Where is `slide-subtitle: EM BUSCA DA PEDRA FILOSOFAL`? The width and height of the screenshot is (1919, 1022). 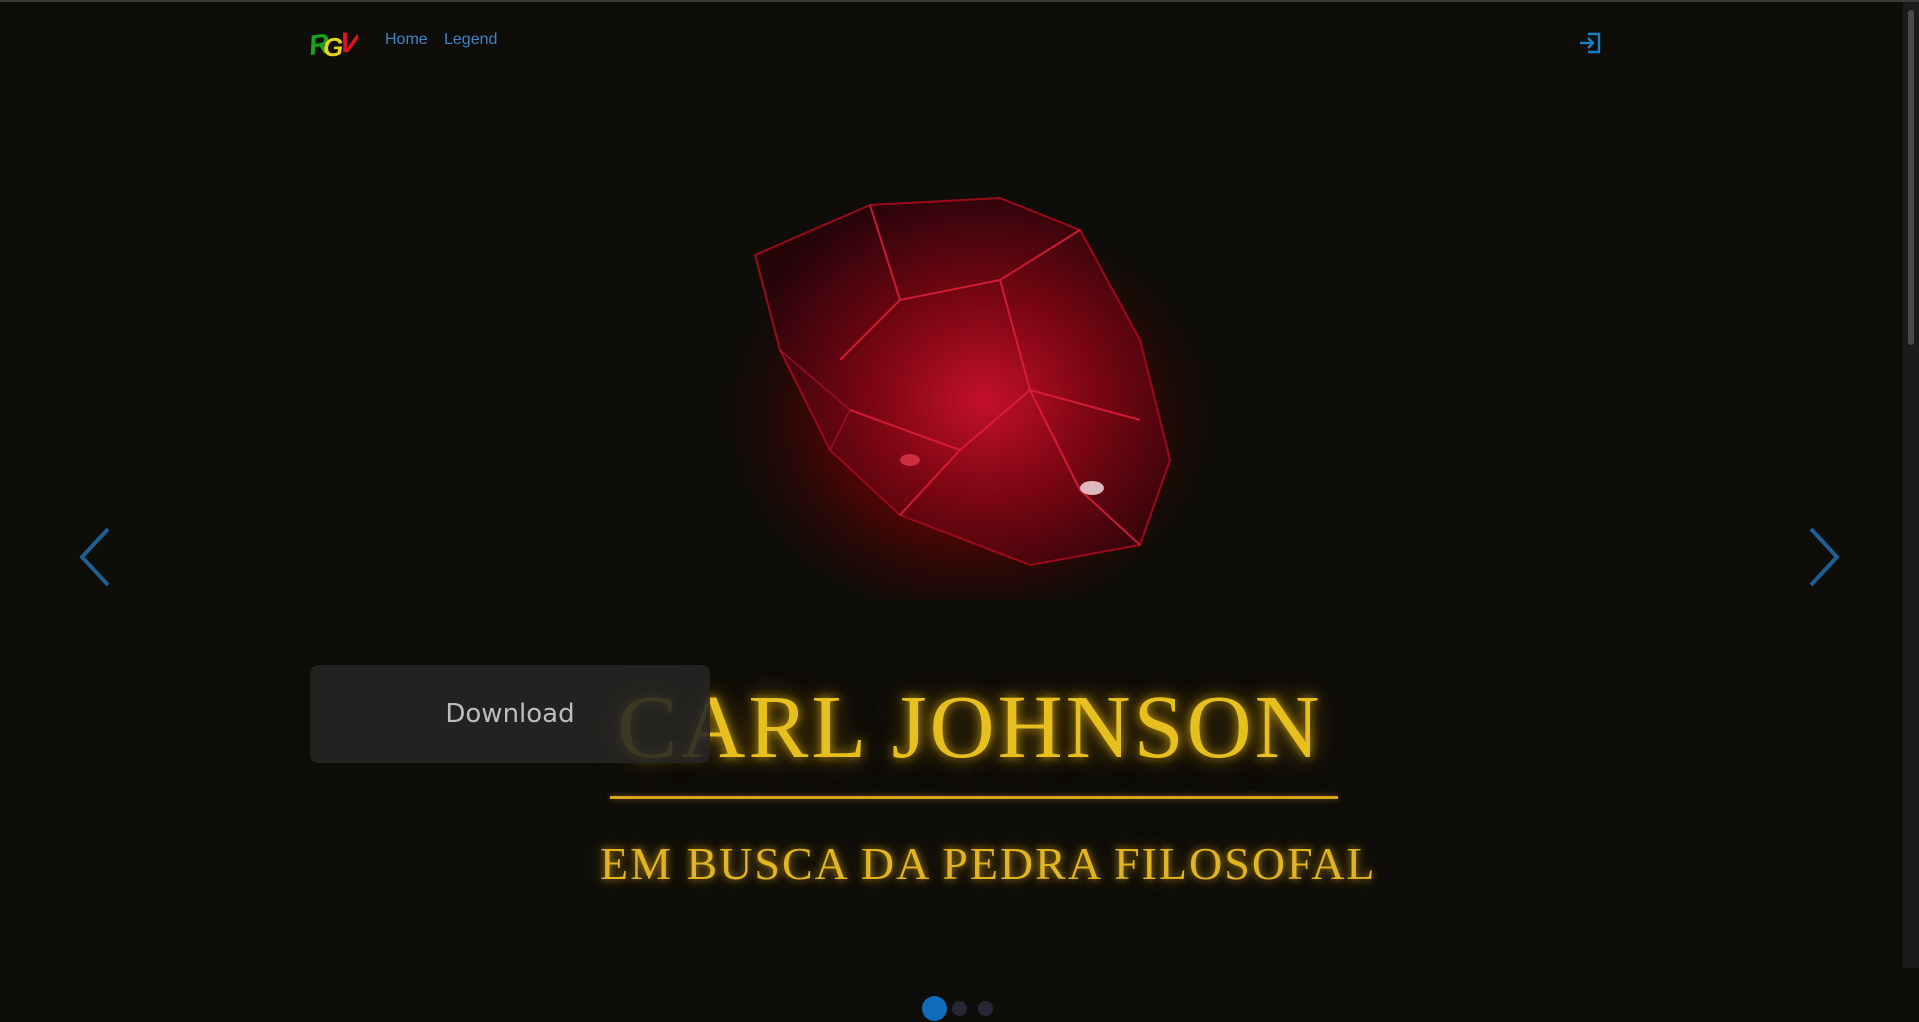 slide-subtitle: EM BUSCA DA PEDRA FILOSOFAL is located at coordinates (988, 863).